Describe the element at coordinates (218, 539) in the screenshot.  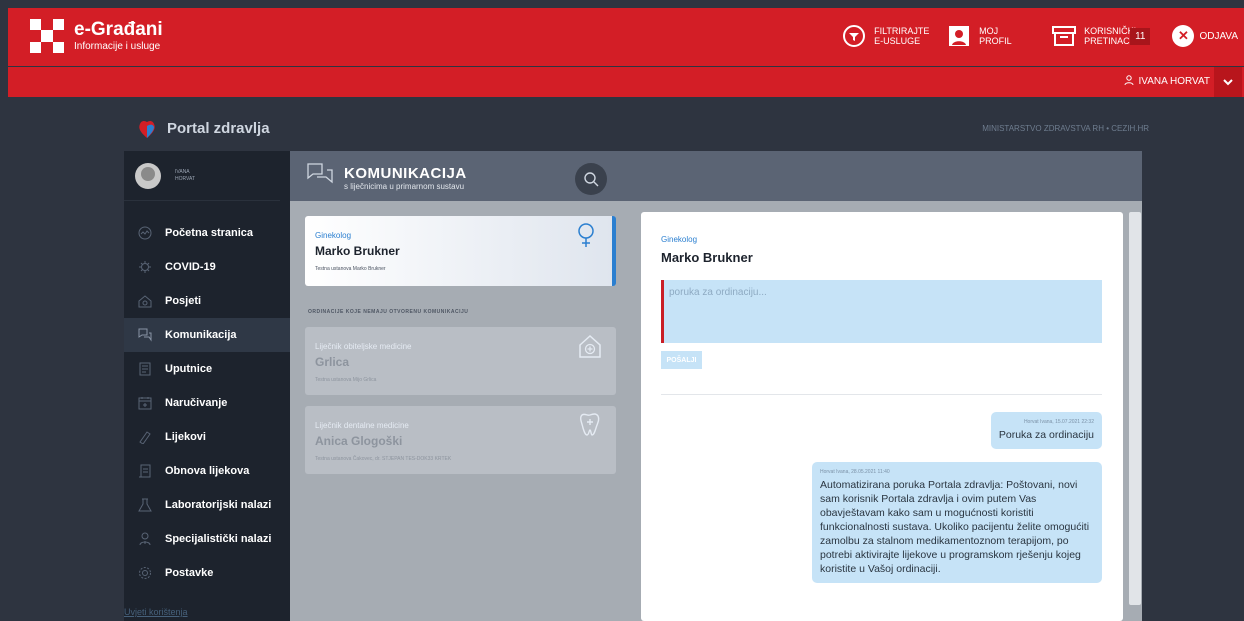
I see `sidebar-item-label: Specijalistički nalazi` at that location.